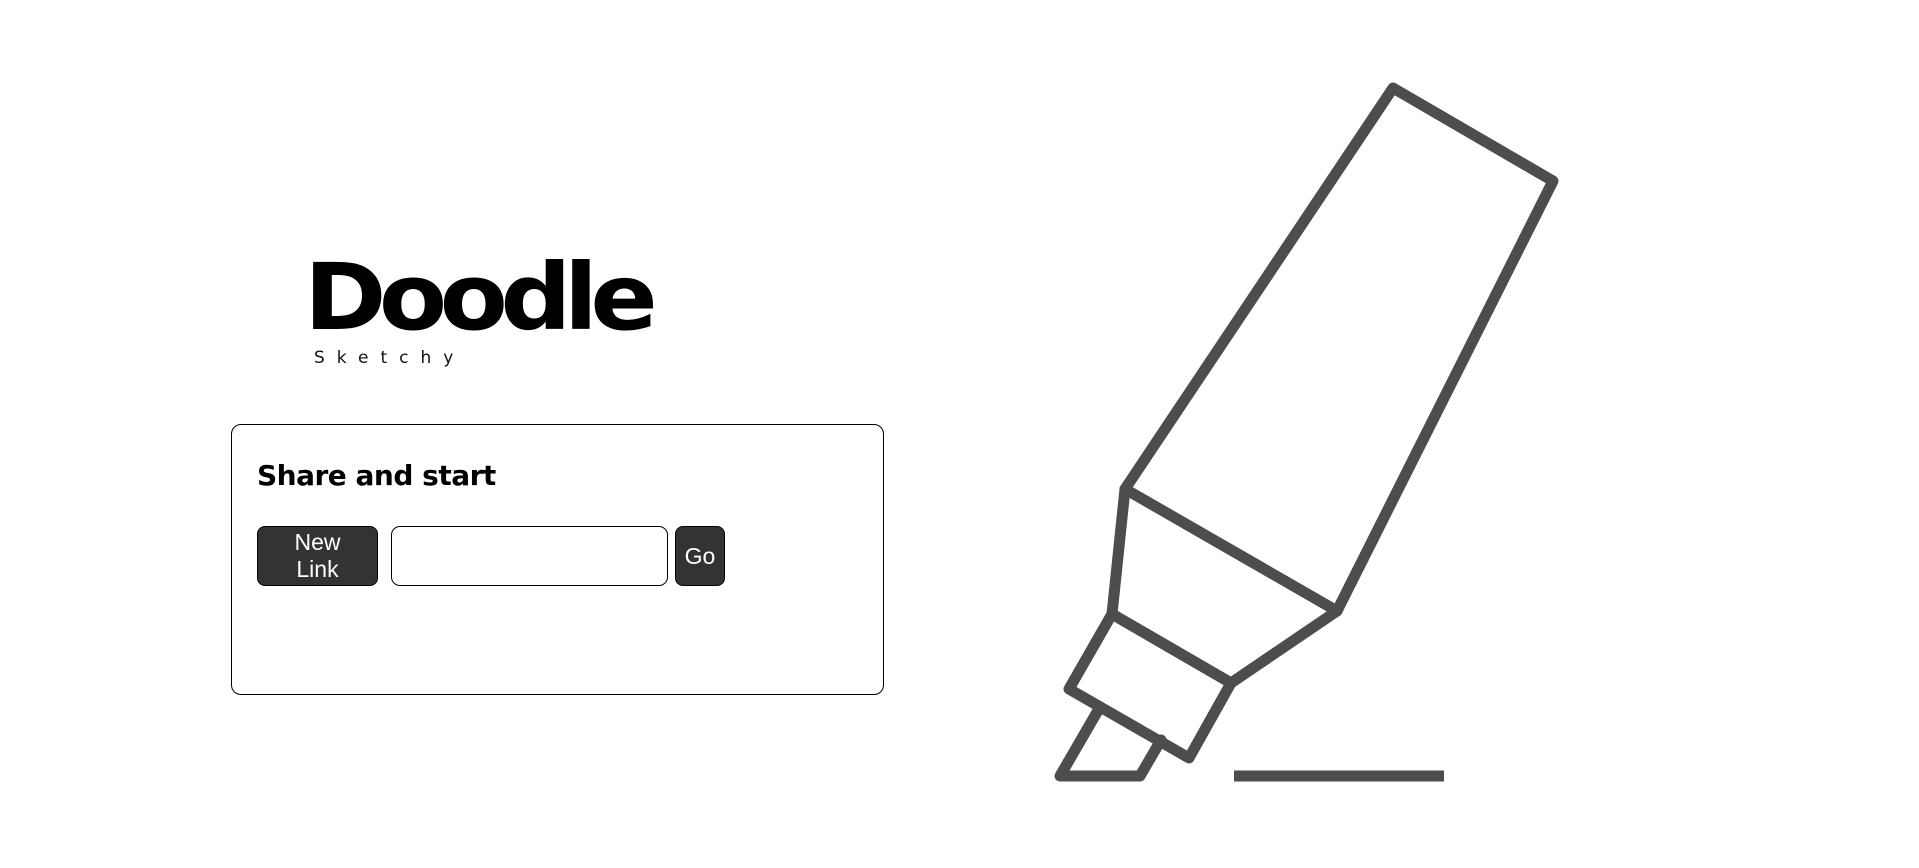 This screenshot has width=1919, height=868. Describe the element at coordinates (1150, 686) in the screenshot. I see `marker-cap-band` at that location.